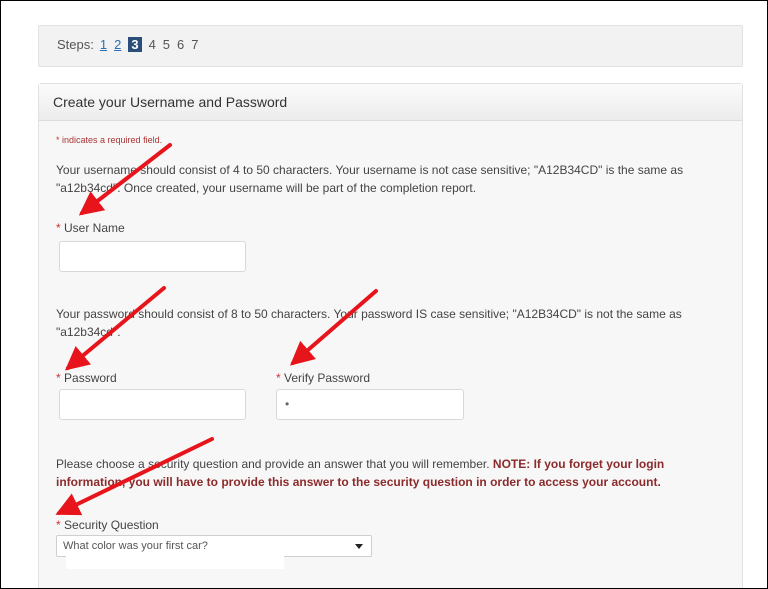  Describe the element at coordinates (327, 378) in the screenshot. I see `verify-password-label-text: Verify Password` at that location.